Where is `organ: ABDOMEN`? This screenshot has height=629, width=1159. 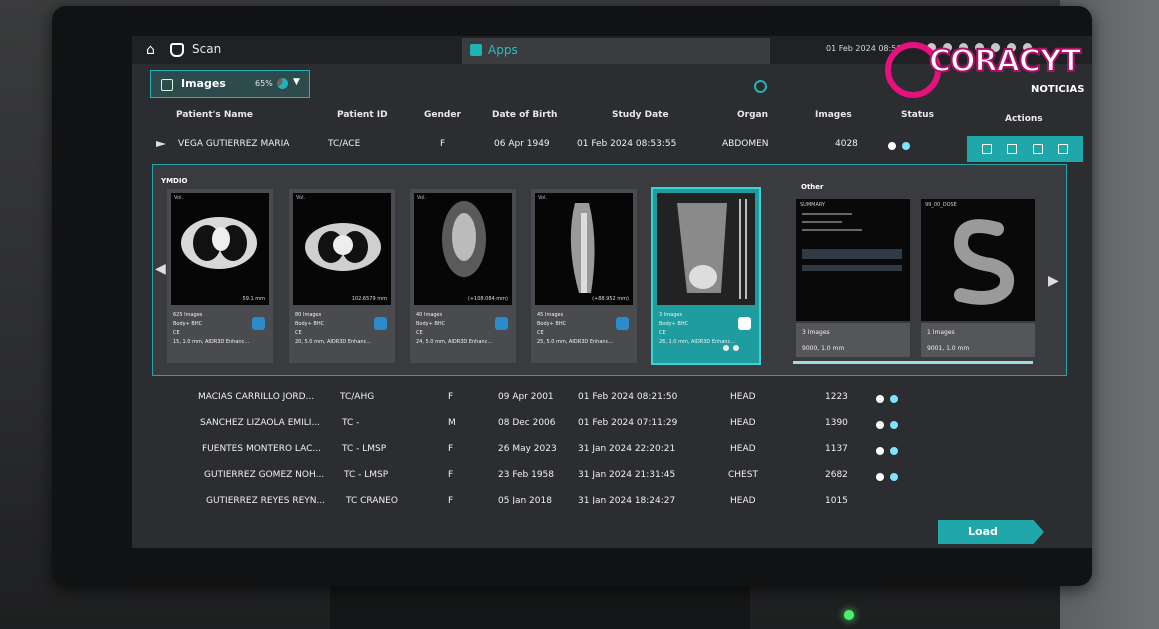 organ: ABDOMEN is located at coordinates (745, 144).